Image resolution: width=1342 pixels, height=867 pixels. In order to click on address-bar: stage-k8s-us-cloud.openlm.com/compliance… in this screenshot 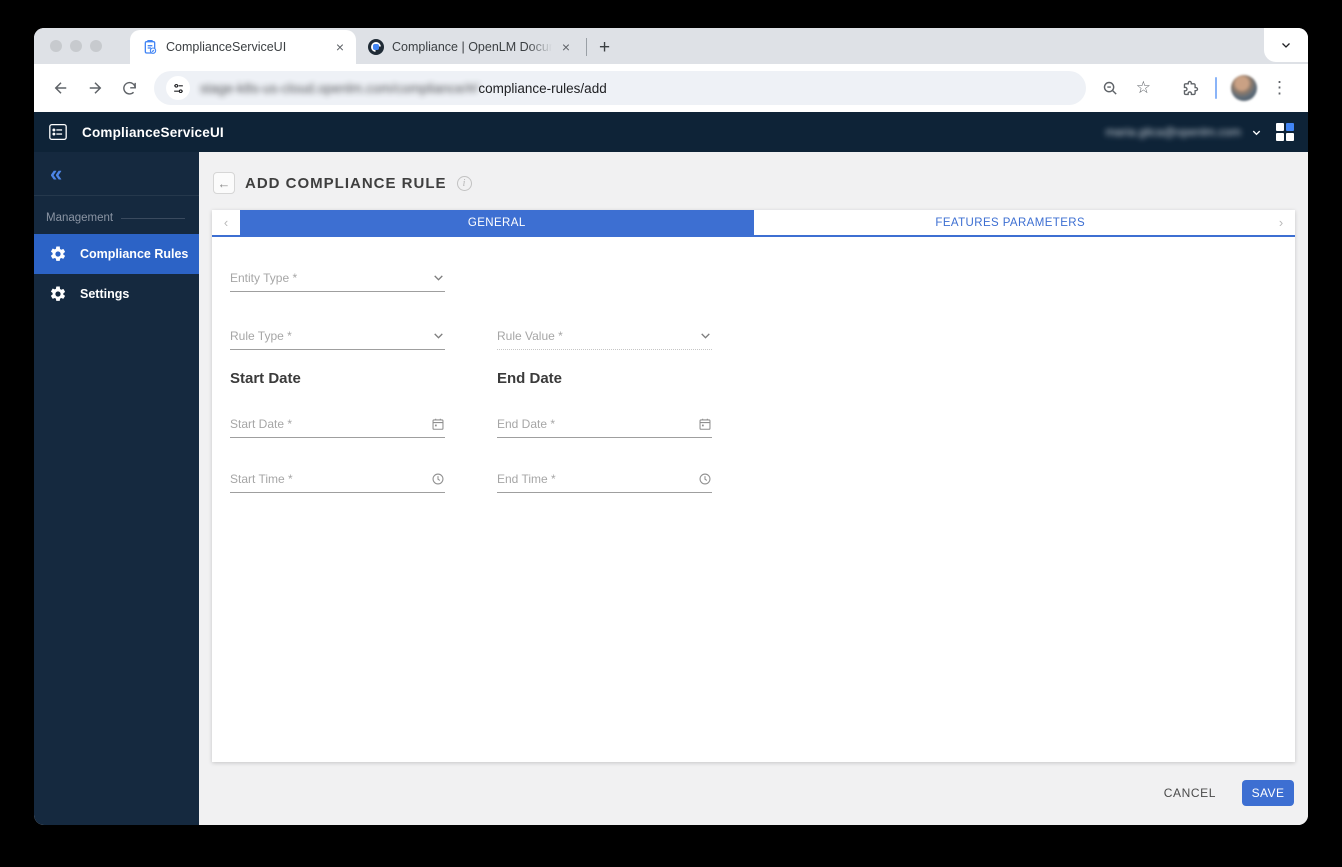, I will do `click(620, 88)`.